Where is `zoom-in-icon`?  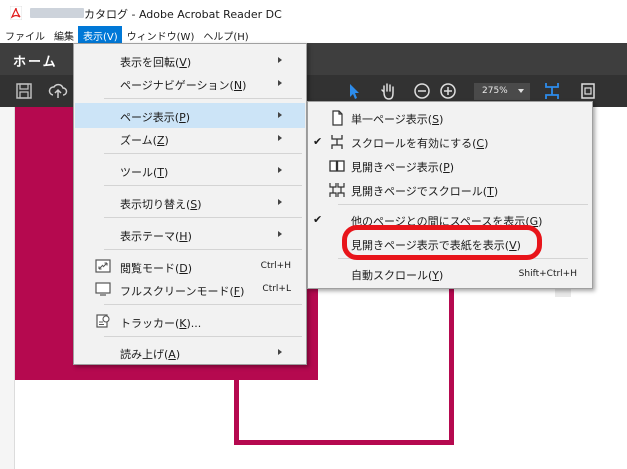
zoom-in-icon is located at coordinates (448, 91).